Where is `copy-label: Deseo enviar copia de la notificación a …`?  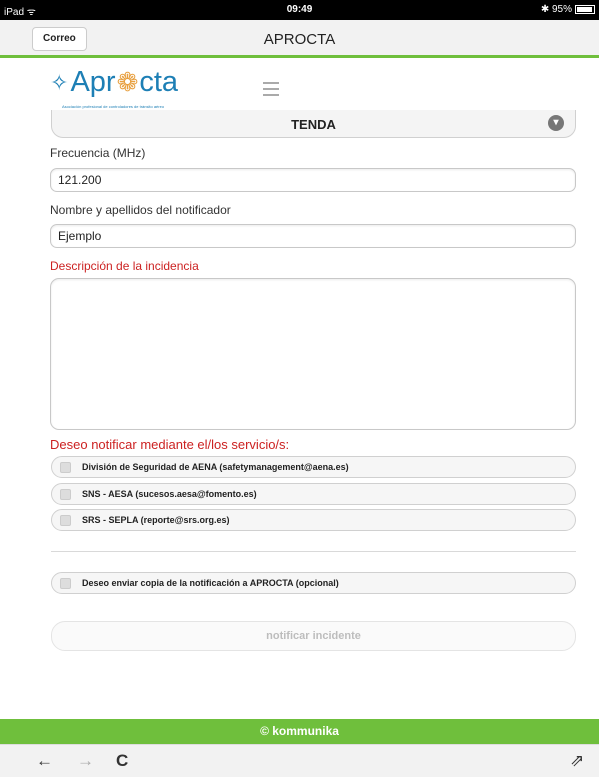 copy-label: Deseo enviar copia de la notificación a … is located at coordinates (210, 583).